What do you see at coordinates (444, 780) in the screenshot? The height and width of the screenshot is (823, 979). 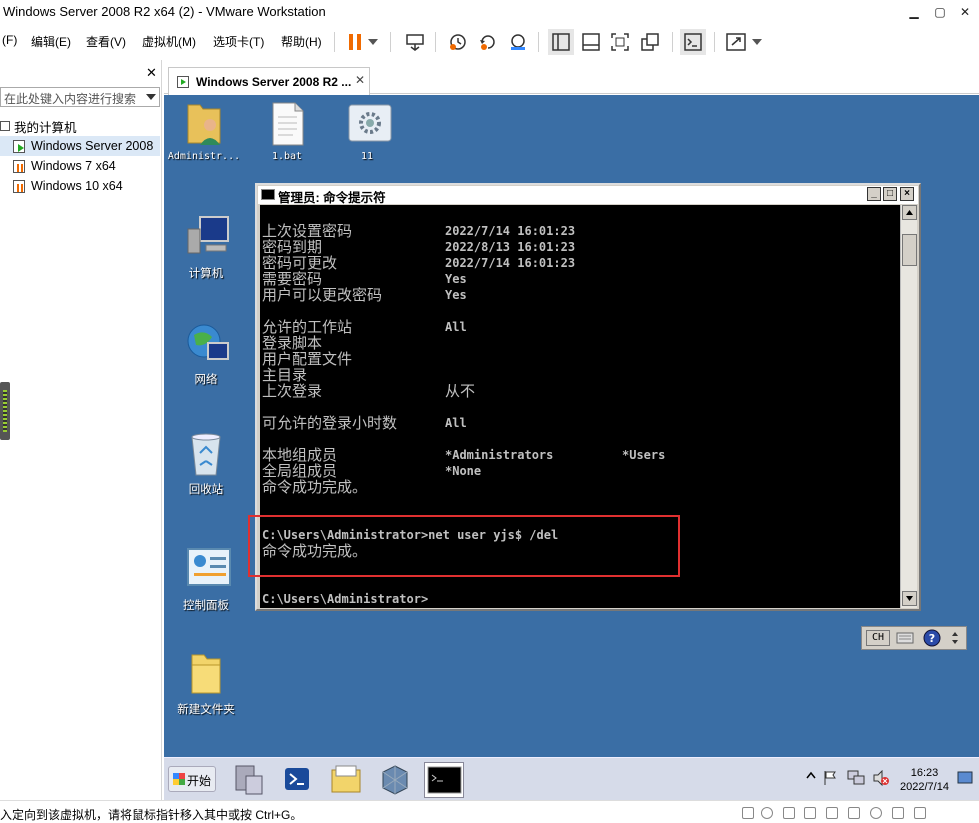 I see `cmd-taskbar-icon` at bounding box center [444, 780].